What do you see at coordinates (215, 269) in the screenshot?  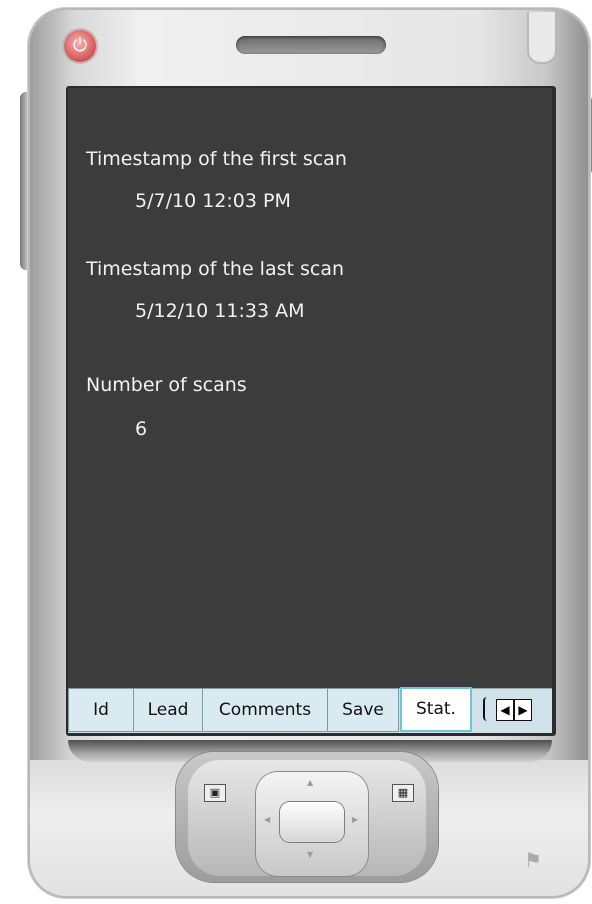 I see `last-scan-label: Timestamp of the last scan` at bounding box center [215, 269].